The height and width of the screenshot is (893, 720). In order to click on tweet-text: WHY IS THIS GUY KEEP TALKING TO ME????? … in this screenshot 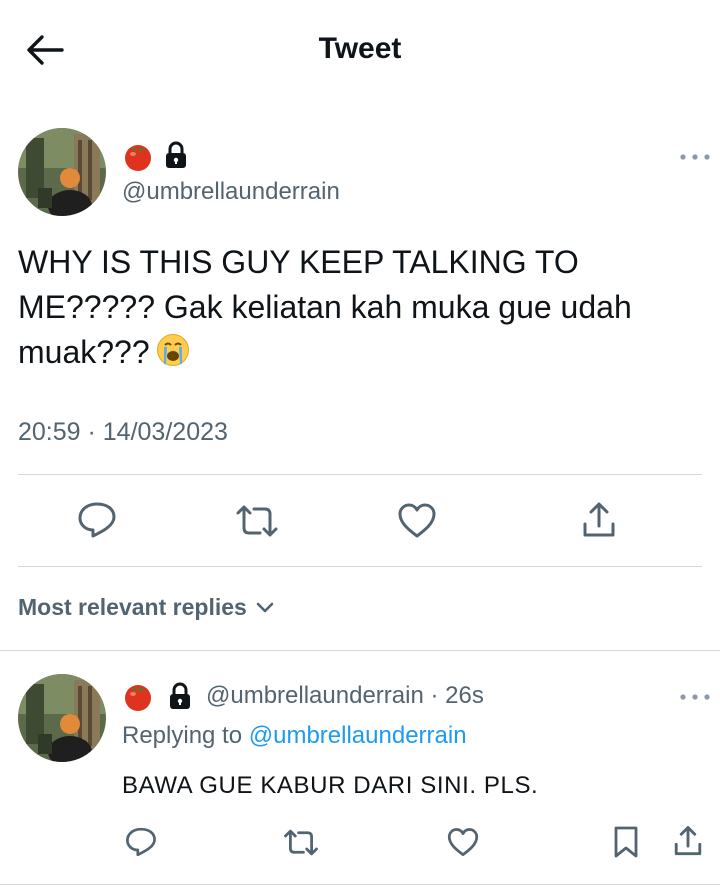, I will do `click(363, 307)`.